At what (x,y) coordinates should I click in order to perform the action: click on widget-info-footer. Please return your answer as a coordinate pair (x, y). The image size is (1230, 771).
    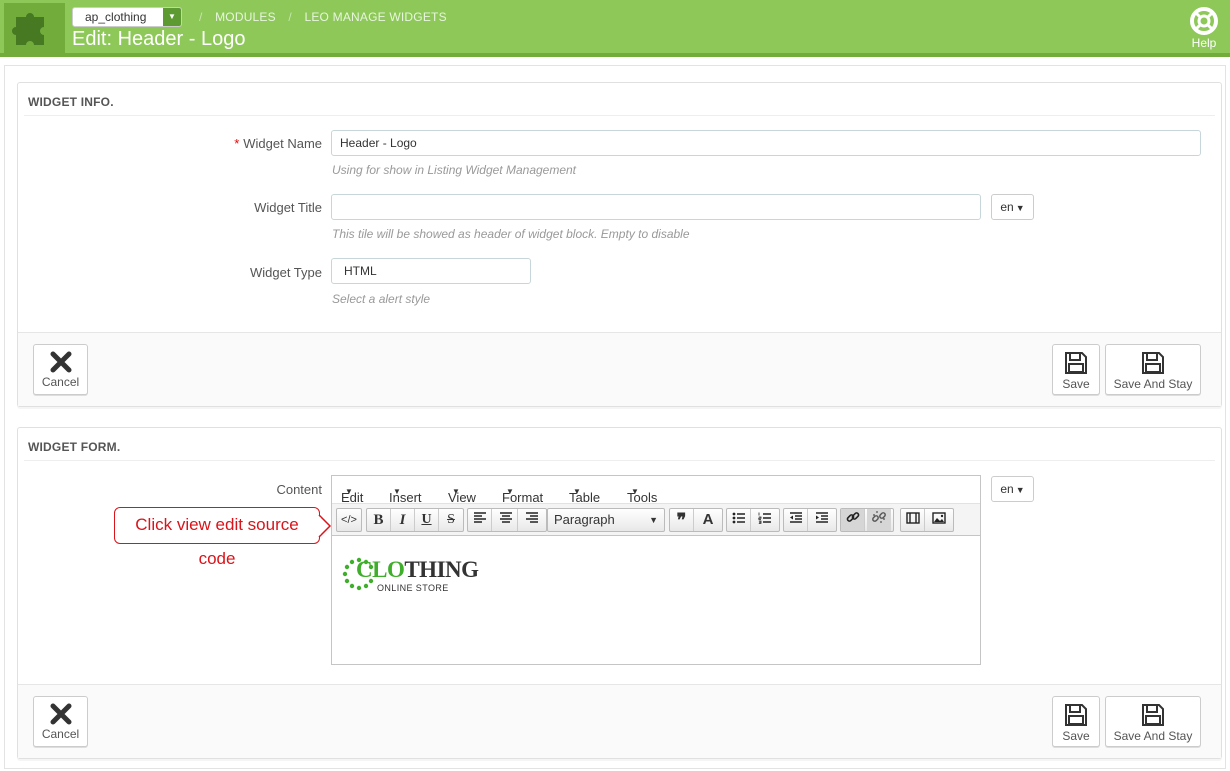
    Looking at the image, I should click on (619, 369).